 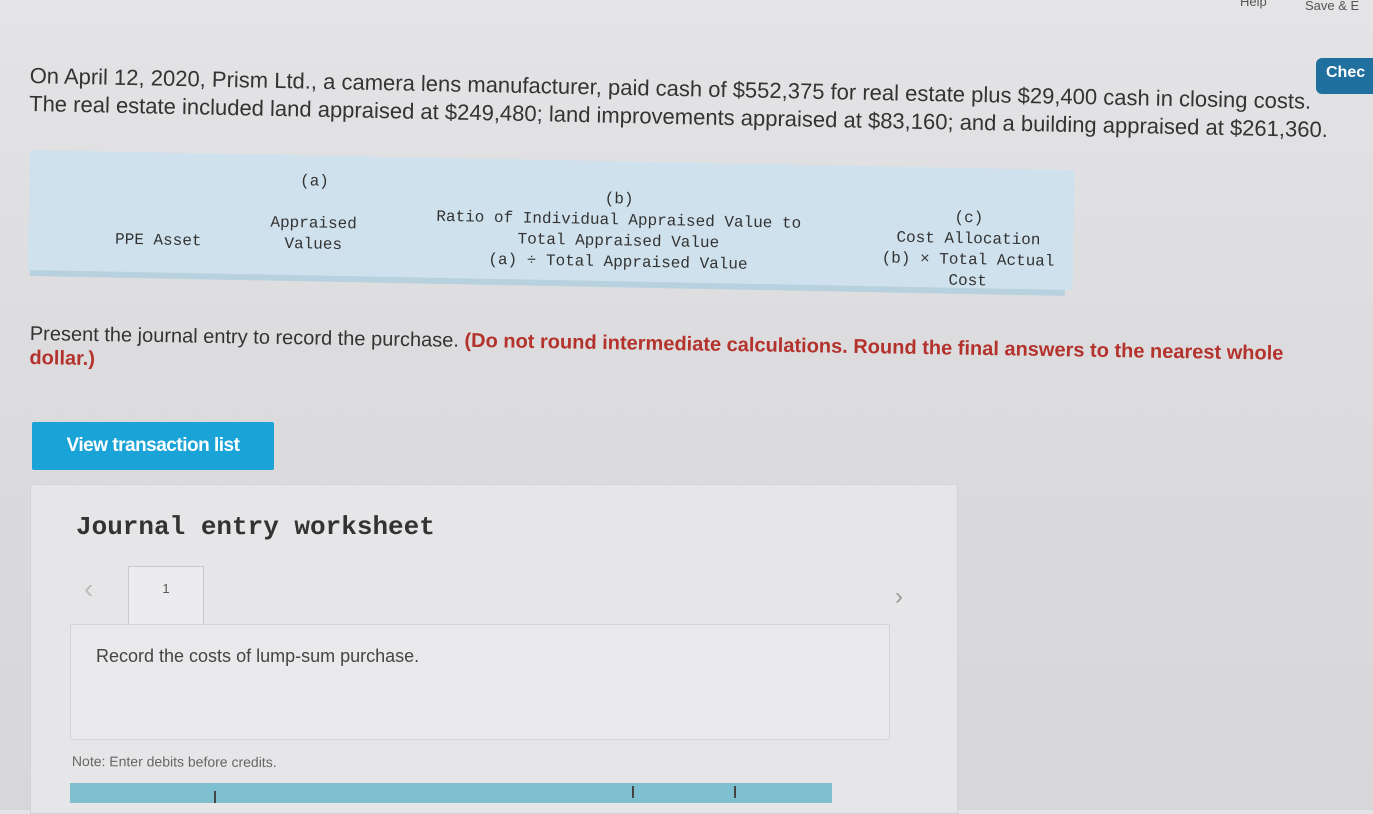 What do you see at coordinates (166, 595) in the screenshot?
I see `worksheet-page-tab: 1` at bounding box center [166, 595].